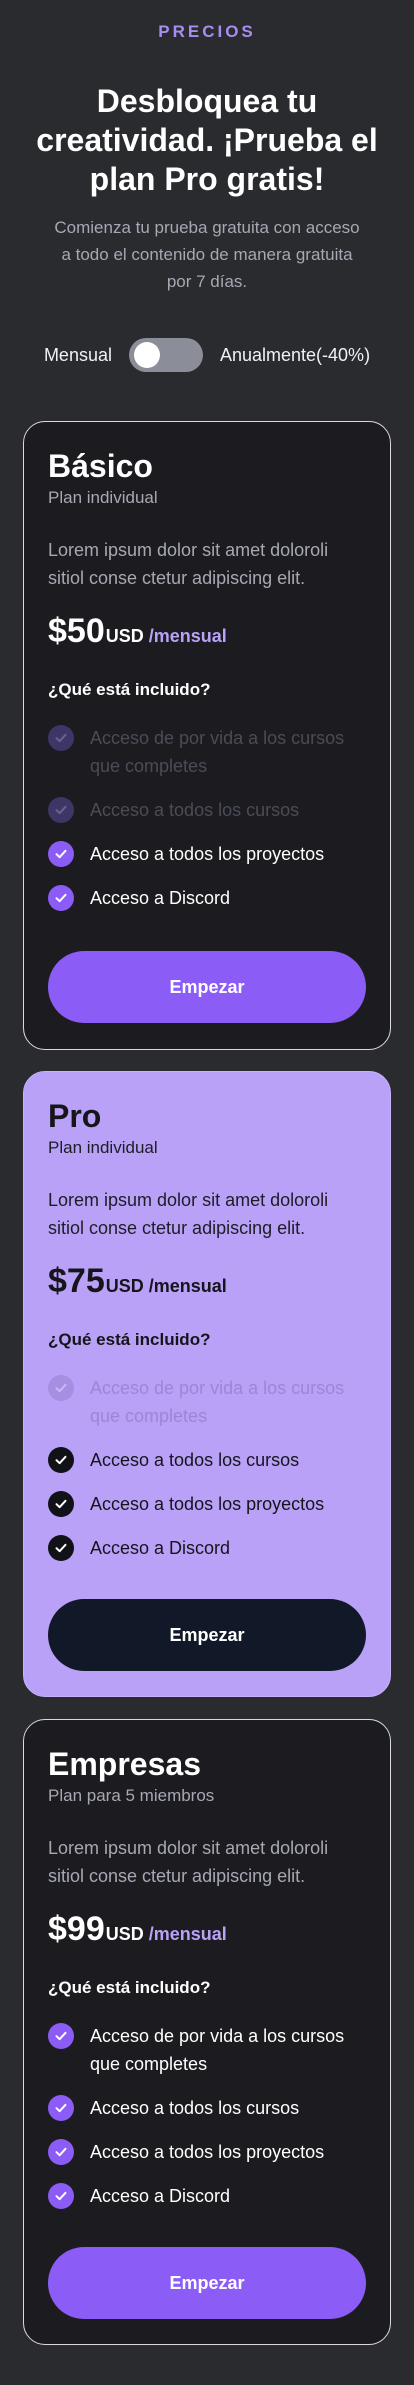 The height and width of the screenshot is (2385, 414). I want to click on plan-price: $99 USD /mensual, so click(137, 1929).